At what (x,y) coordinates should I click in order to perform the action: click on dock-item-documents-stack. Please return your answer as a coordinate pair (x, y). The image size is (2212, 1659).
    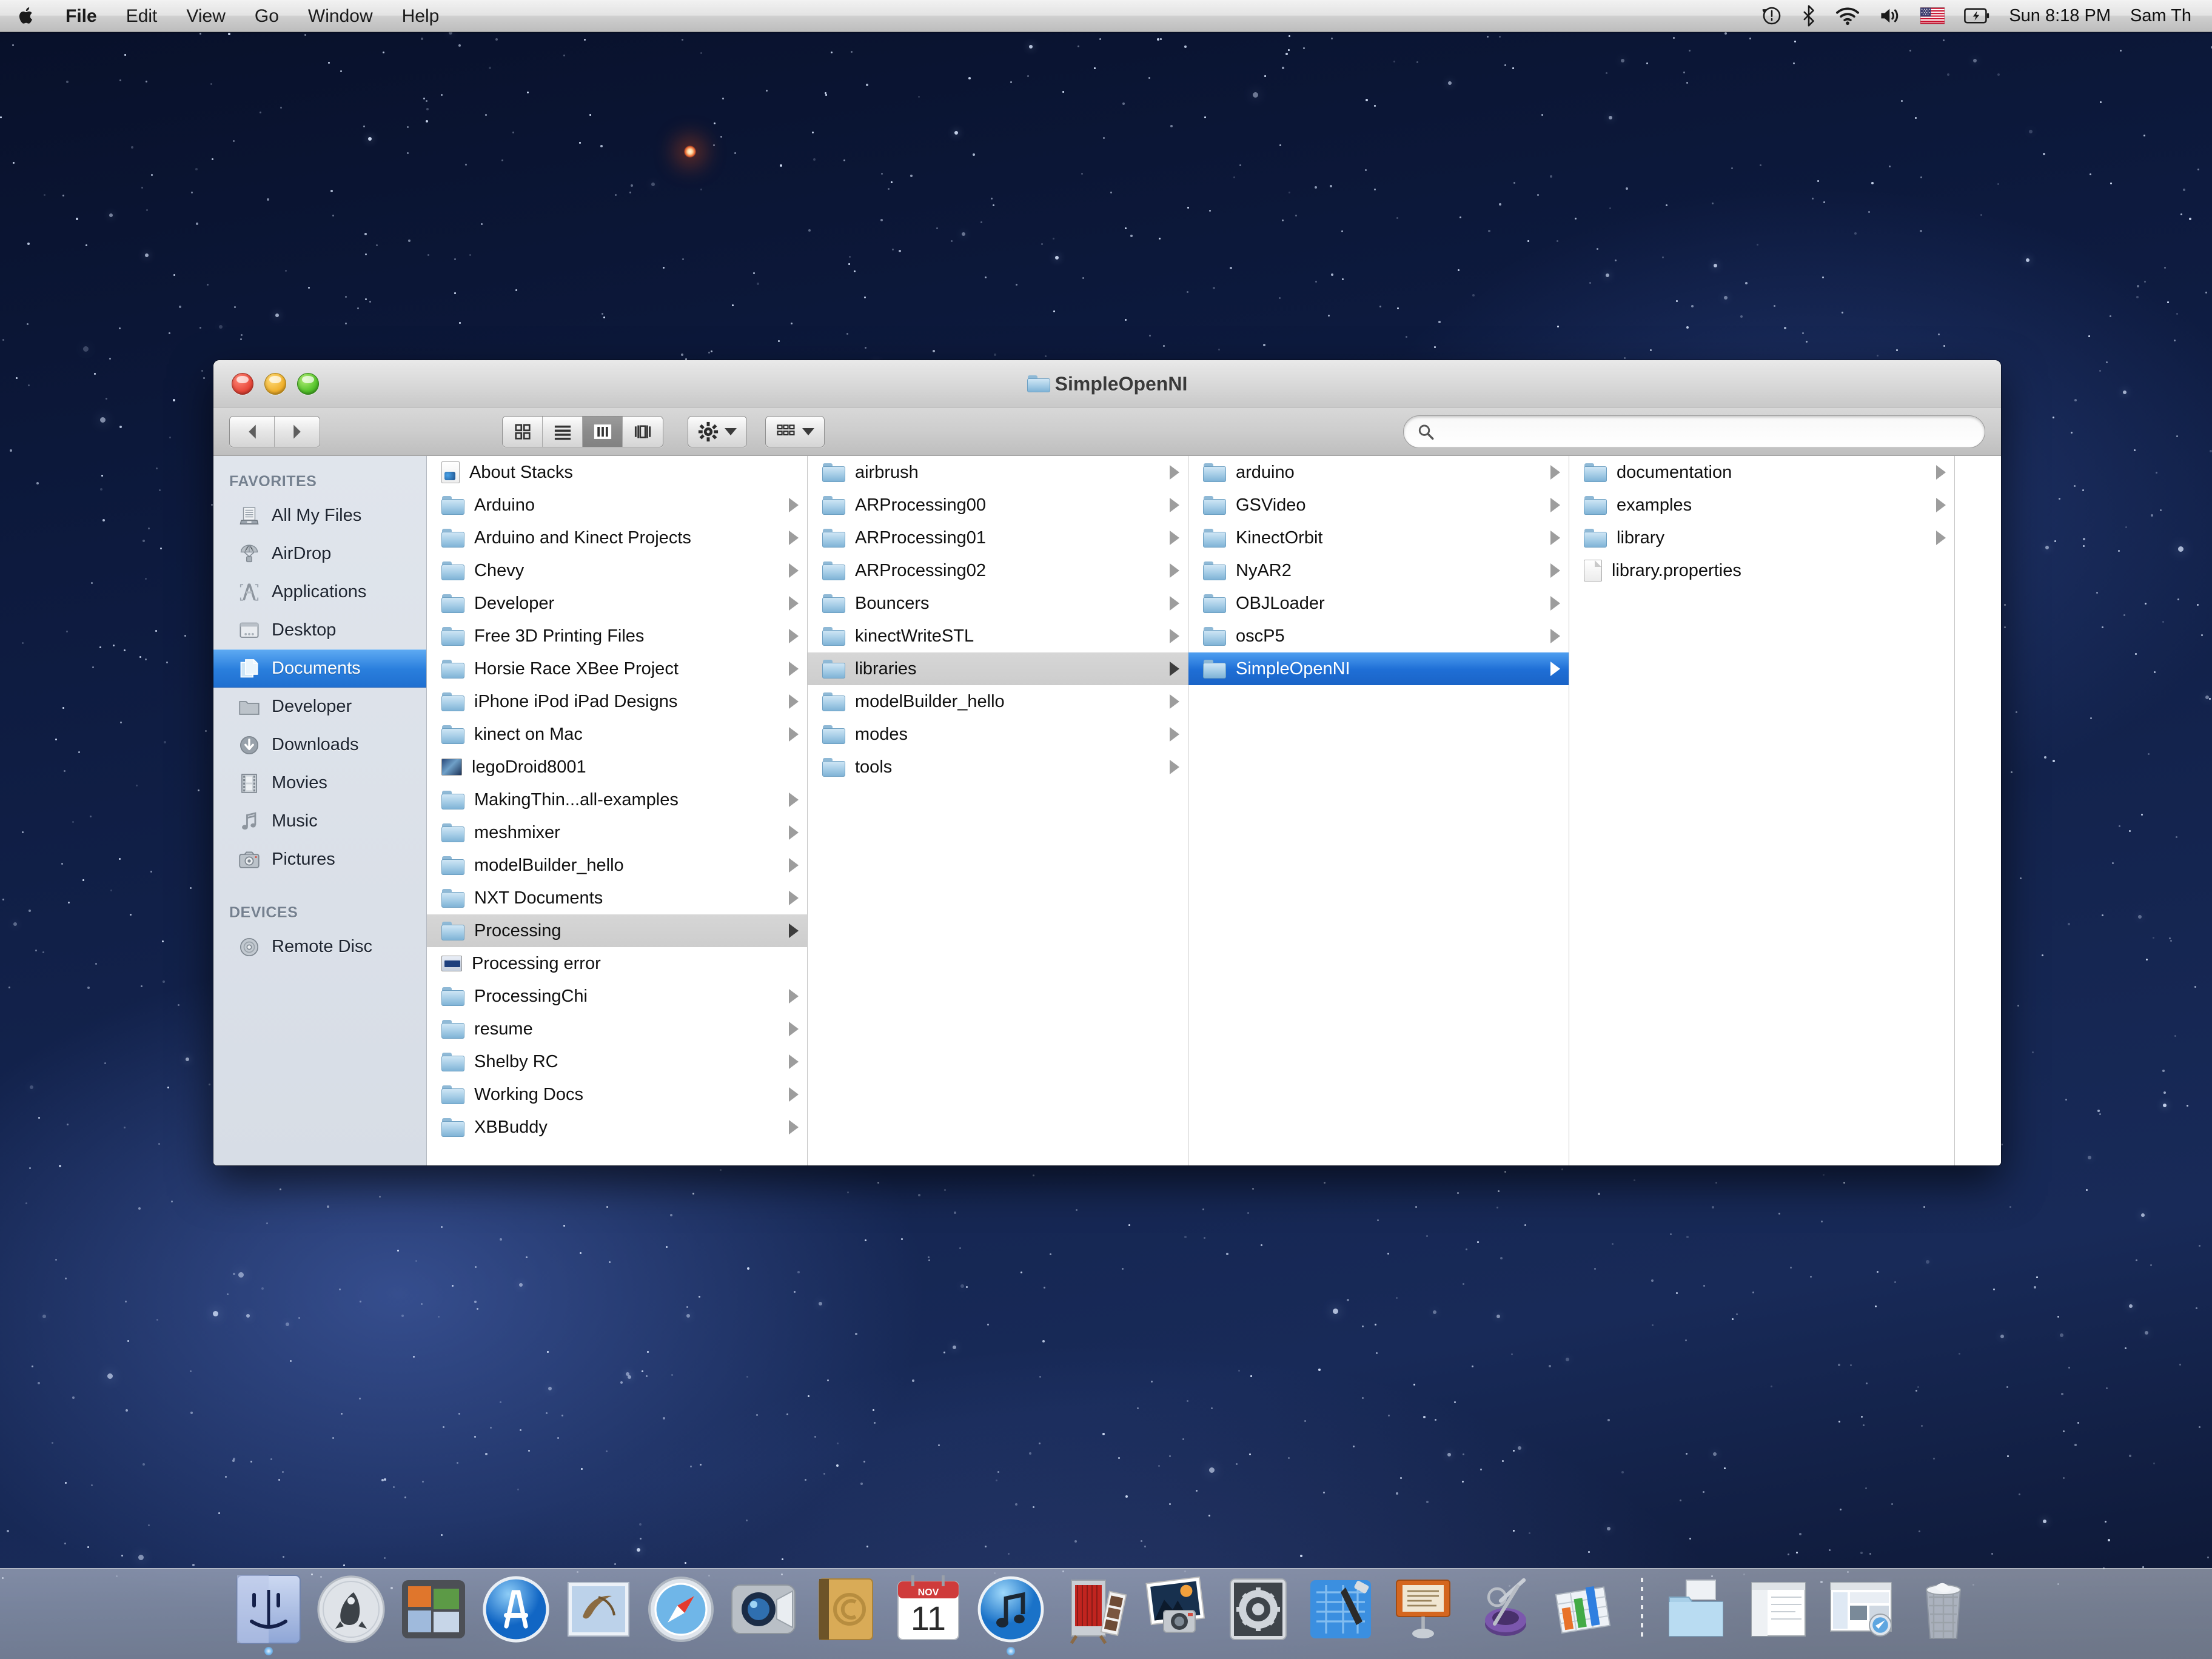
    Looking at the image, I should click on (1696, 1609).